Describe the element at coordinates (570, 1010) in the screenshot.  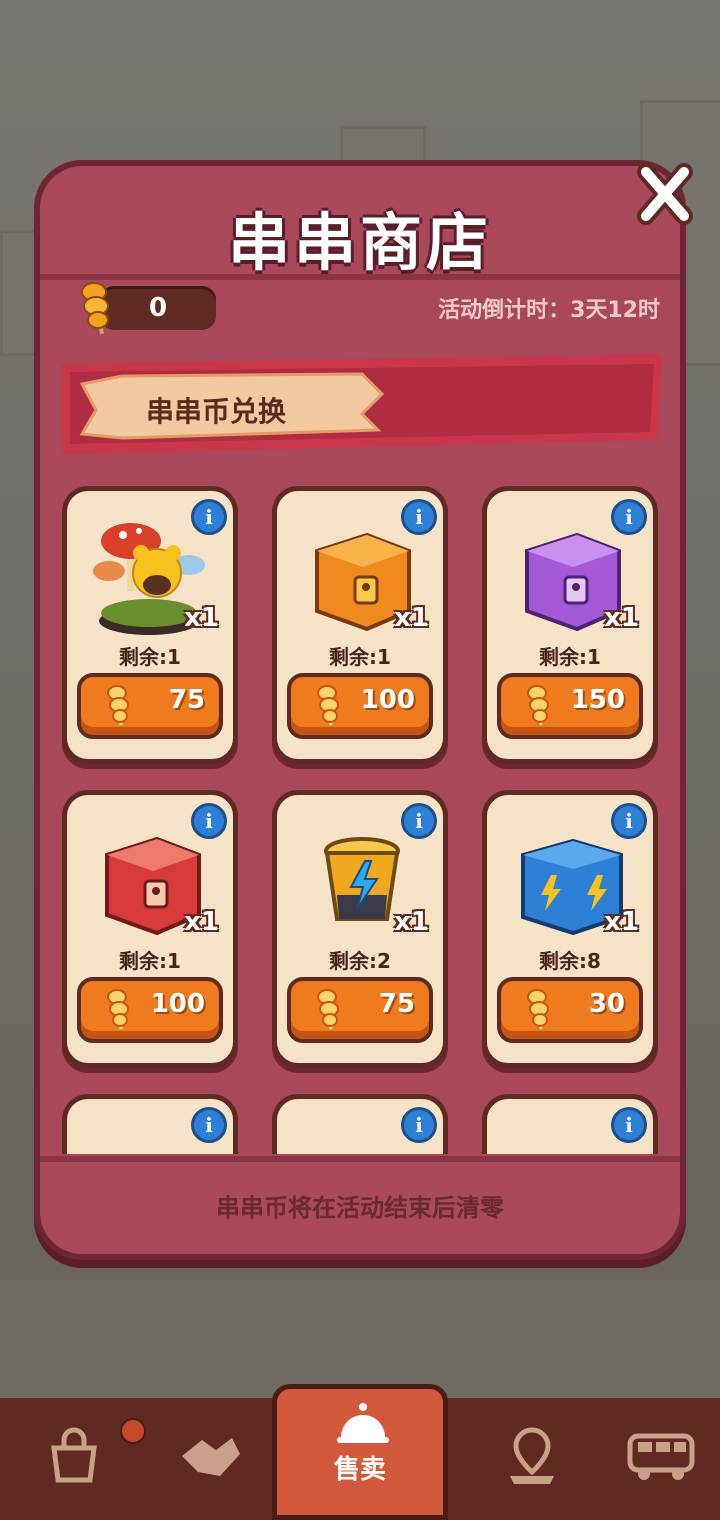
I see `buy-button: 30` at that location.